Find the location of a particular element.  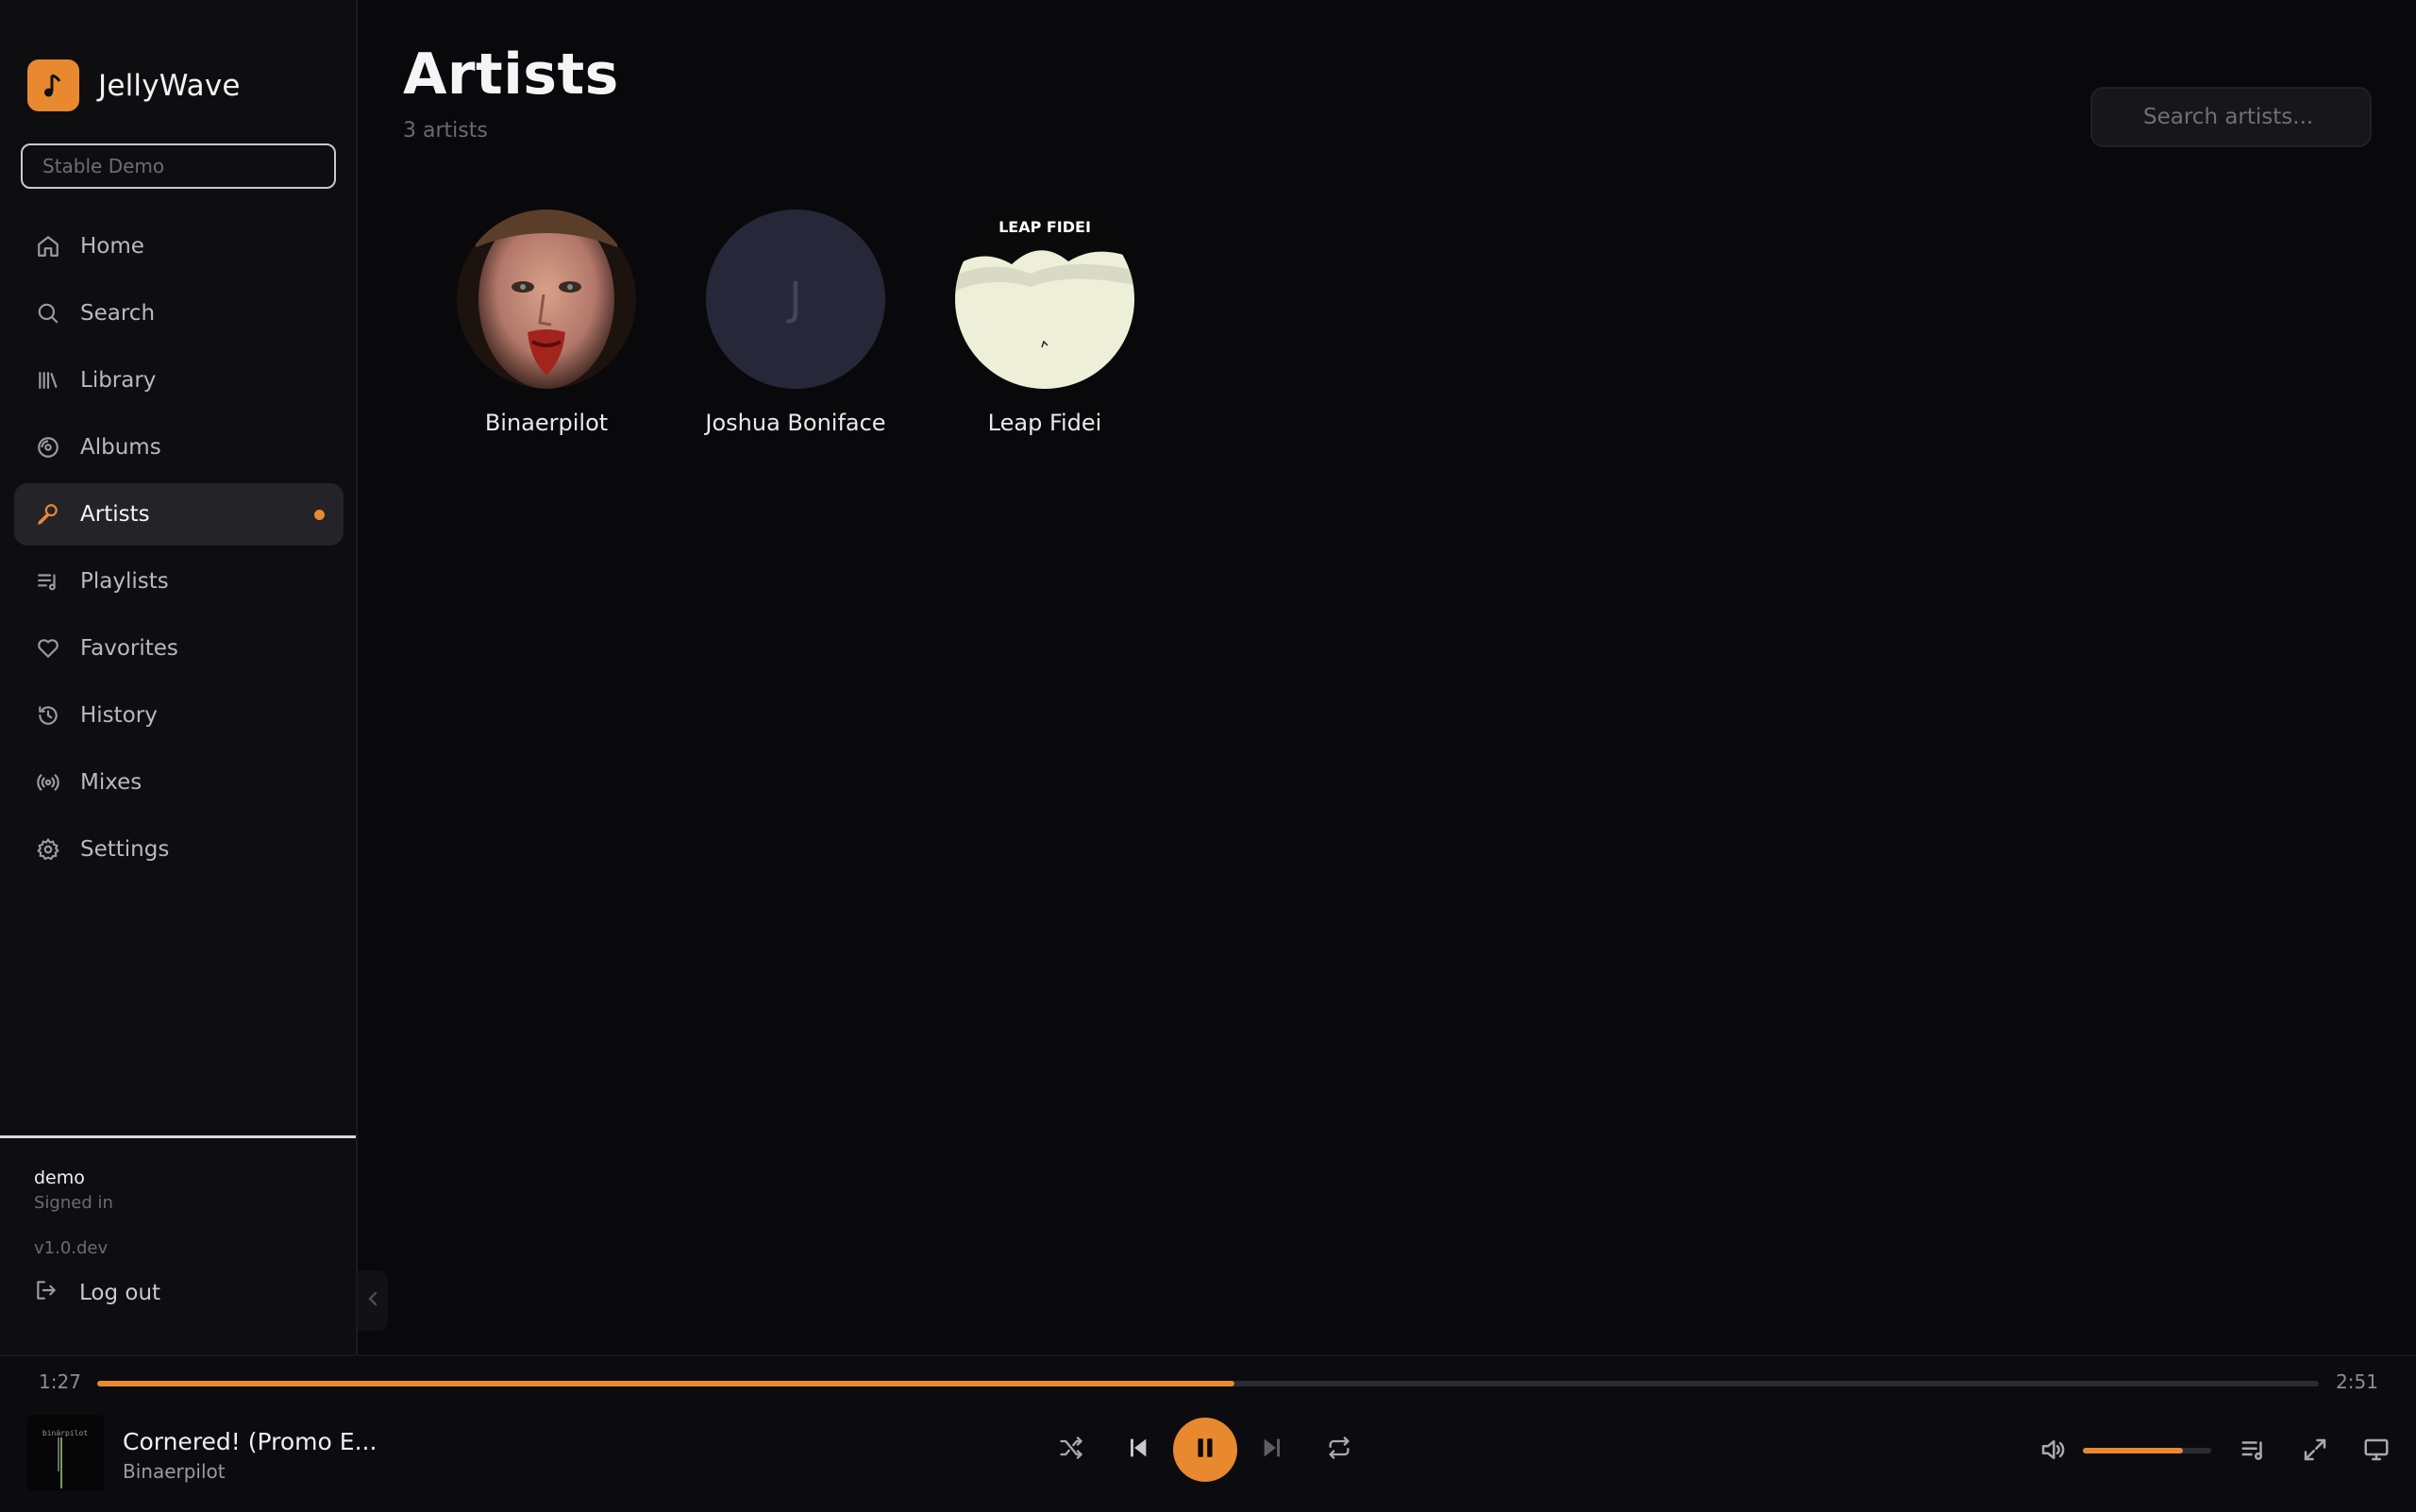

radio-icon is located at coordinates (48, 782).